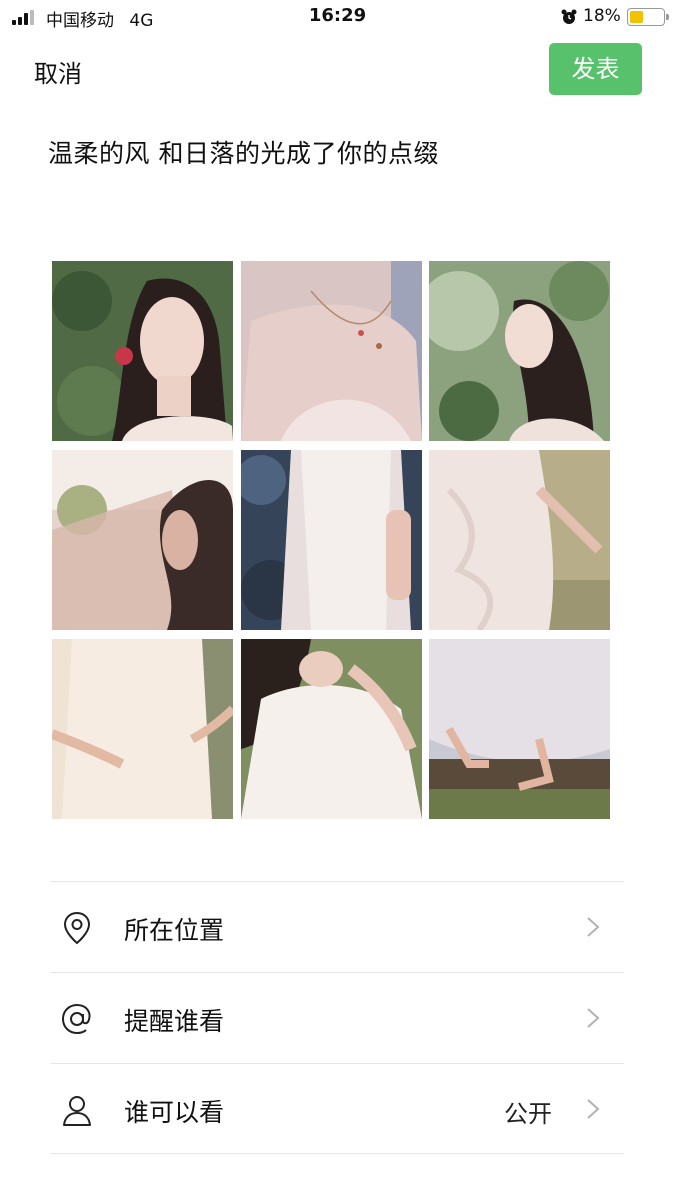 This screenshot has height=1200, width=675. Describe the element at coordinates (337, 17) in the screenshot. I see `status-bar: 中国移动 4G 16:29 18%` at that location.